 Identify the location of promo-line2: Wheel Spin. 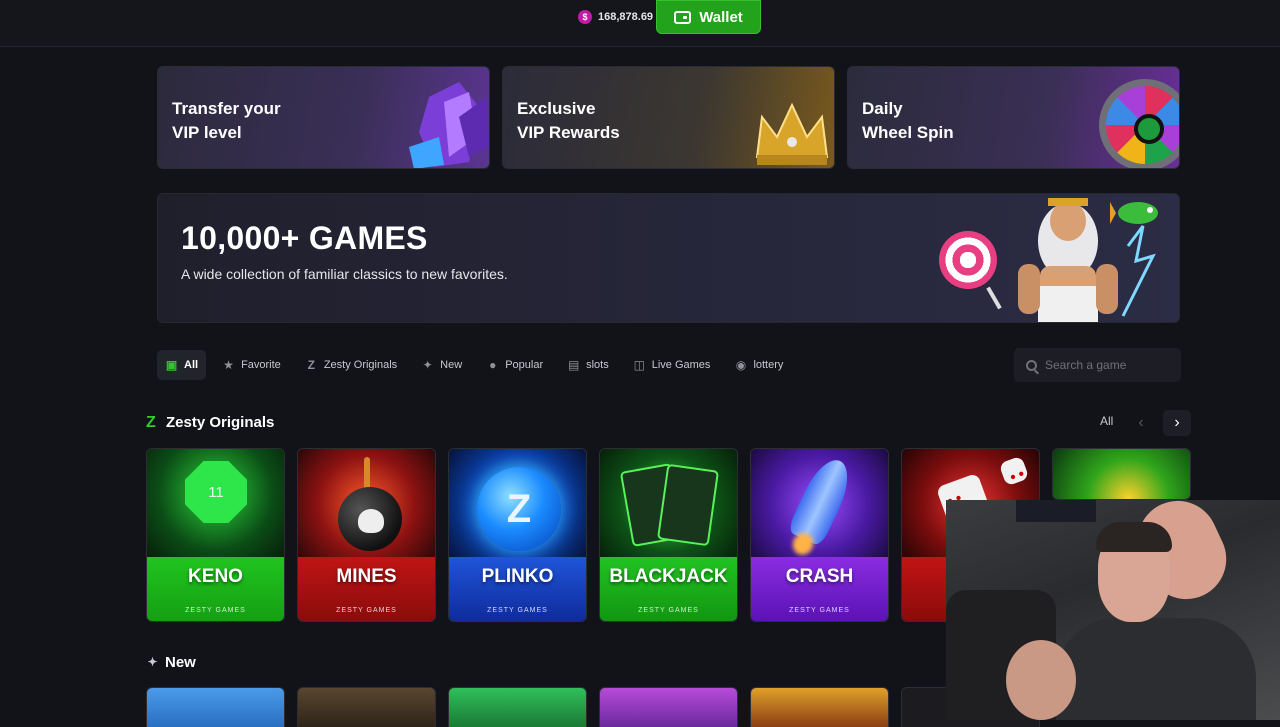
(908, 132).